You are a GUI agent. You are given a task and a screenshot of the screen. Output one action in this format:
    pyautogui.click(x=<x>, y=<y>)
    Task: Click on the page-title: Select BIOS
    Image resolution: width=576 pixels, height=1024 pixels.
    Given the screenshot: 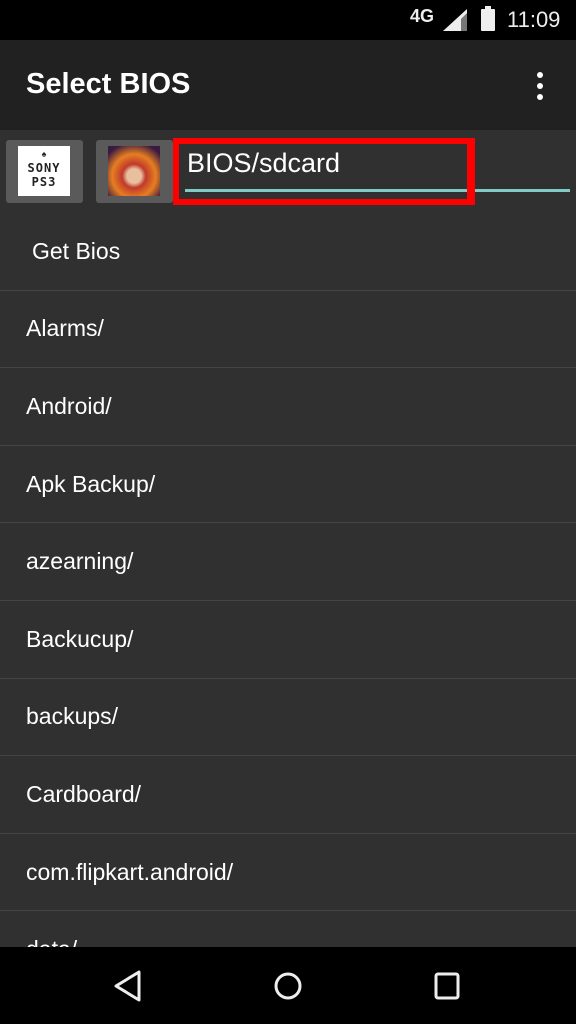 What is the action you would take?
    pyautogui.click(x=108, y=84)
    